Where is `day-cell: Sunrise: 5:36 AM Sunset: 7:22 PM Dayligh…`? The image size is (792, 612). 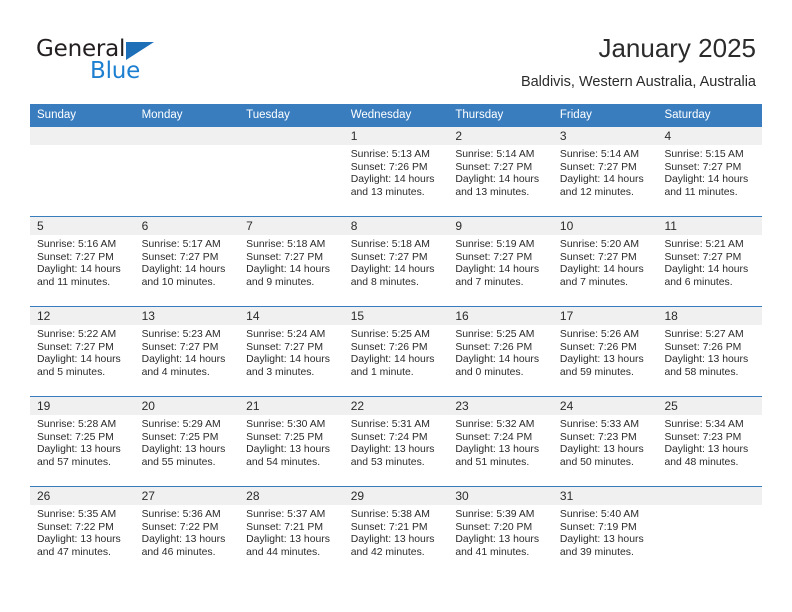 day-cell: Sunrise: 5:36 AM Sunset: 7:22 PM Dayligh… is located at coordinates (187, 540).